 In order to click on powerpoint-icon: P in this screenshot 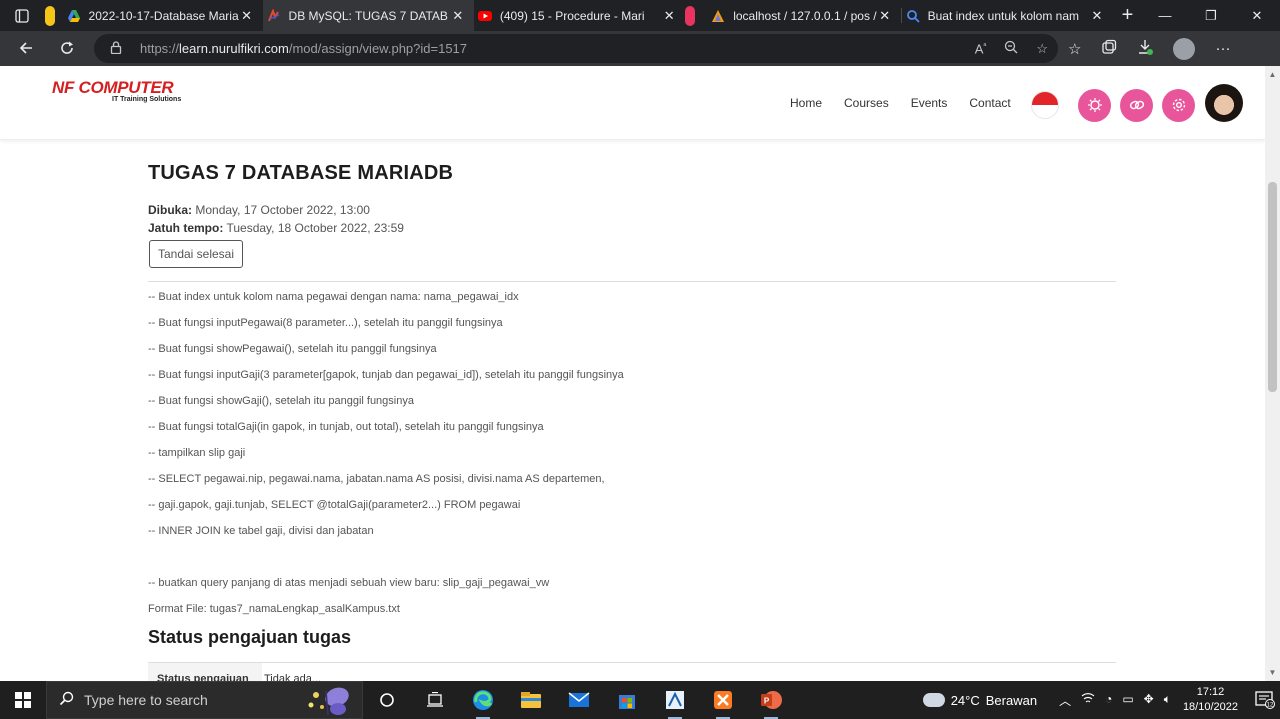, I will do `click(771, 700)`.